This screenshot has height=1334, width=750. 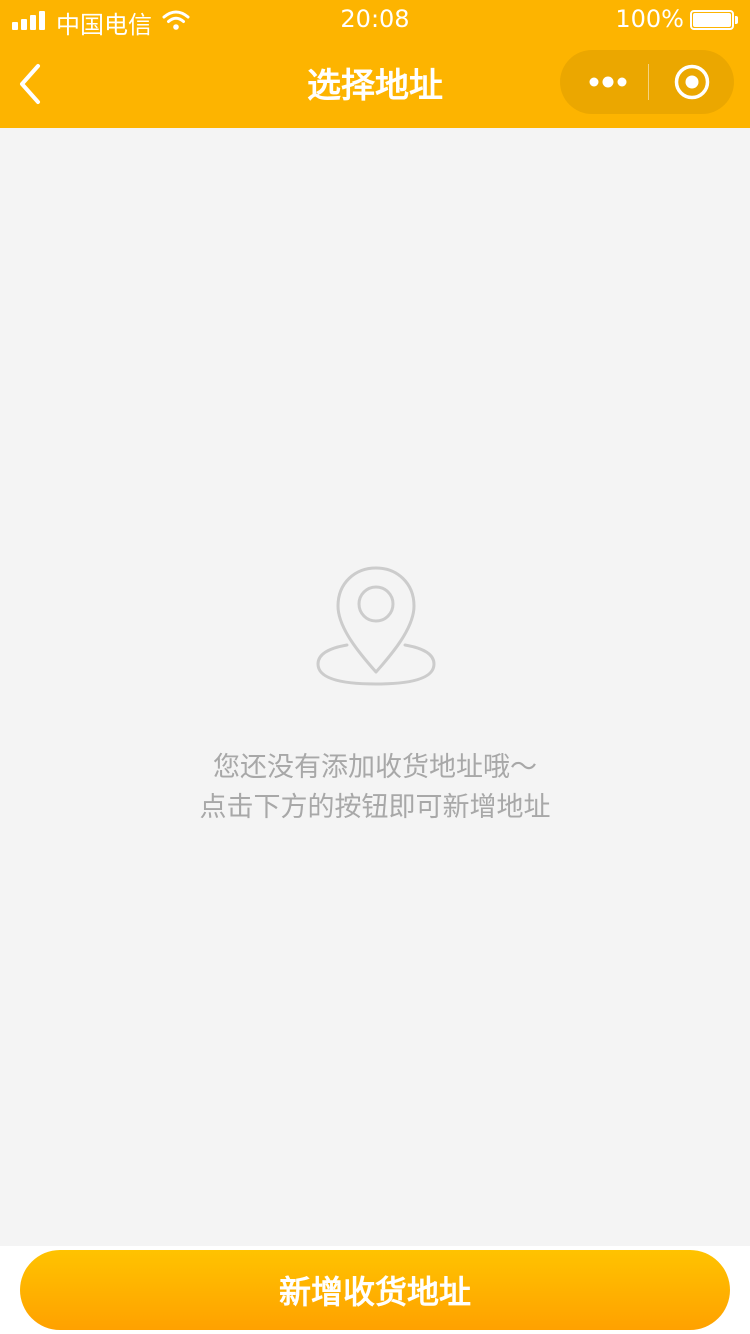 What do you see at coordinates (375, 788) in the screenshot?
I see `empty-state-message: 您还没有添加收货地址哦～ 点击下方的按钮即可新增地址` at bounding box center [375, 788].